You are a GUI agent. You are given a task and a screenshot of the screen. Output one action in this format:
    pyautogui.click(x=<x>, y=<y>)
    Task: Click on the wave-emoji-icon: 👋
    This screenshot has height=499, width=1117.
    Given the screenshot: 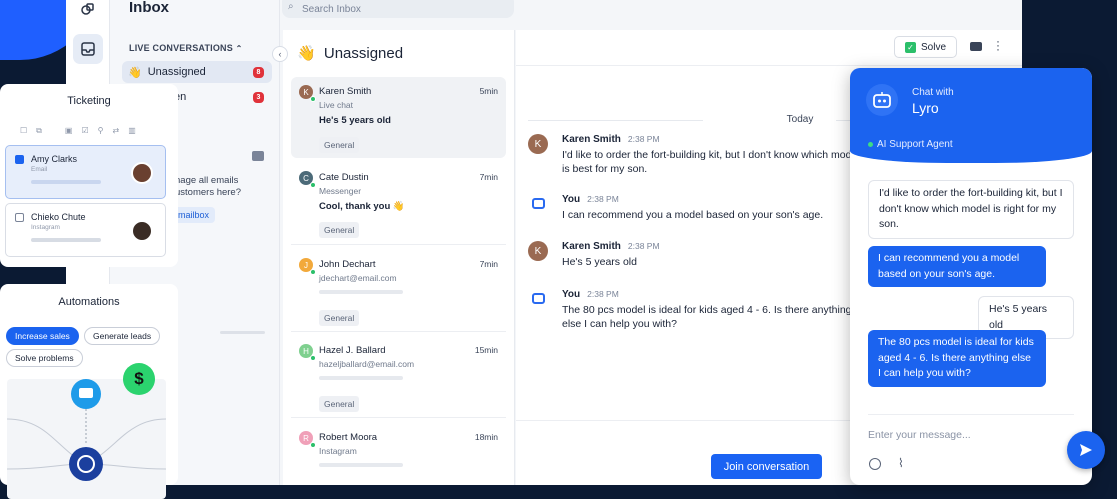 What is the action you would take?
    pyautogui.click(x=135, y=72)
    